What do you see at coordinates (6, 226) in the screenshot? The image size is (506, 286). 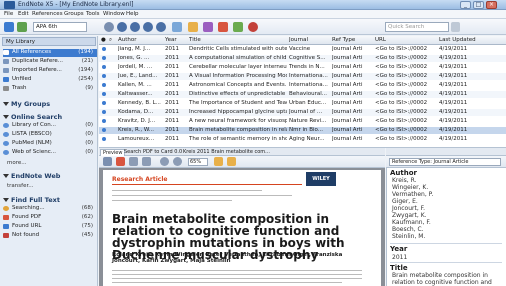 I see `link-icon` at bounding box center [6, 226].